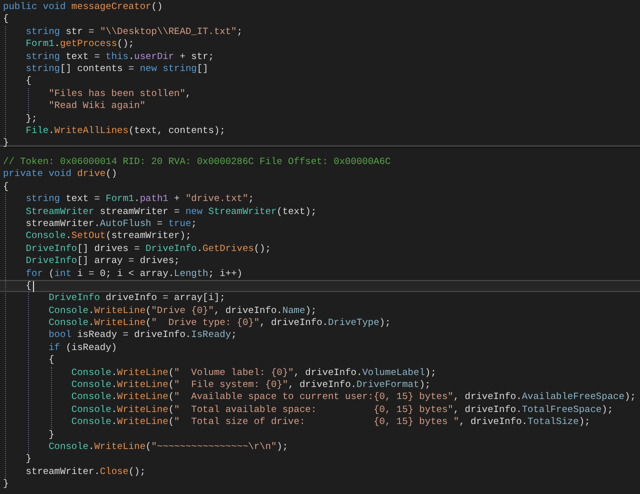  Describe the element at coordinates (97, 106) in the screenshot. I see `code-line: "Read Wiki again"` at that location.